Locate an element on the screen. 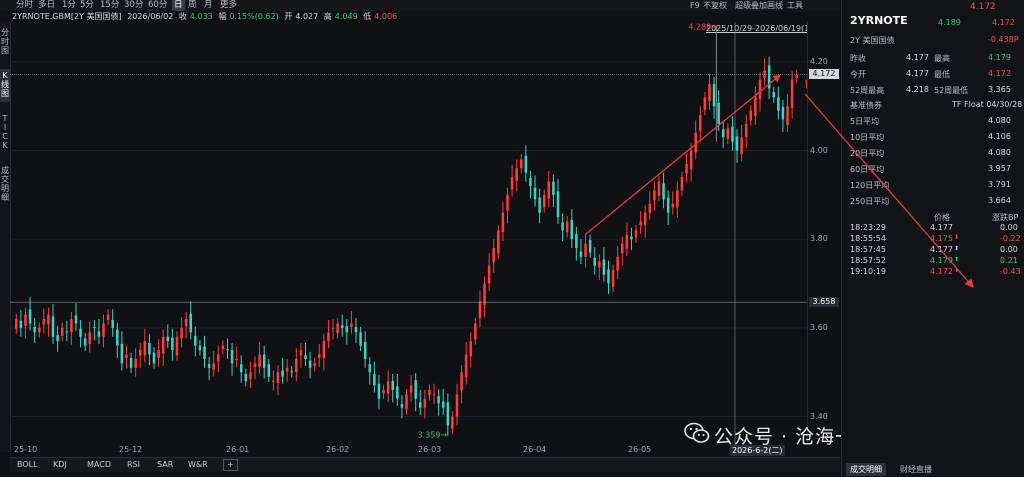 The height and width of the screenshot is (477, 1024). indicator-2: MACD is located at coordinates (99, 465).